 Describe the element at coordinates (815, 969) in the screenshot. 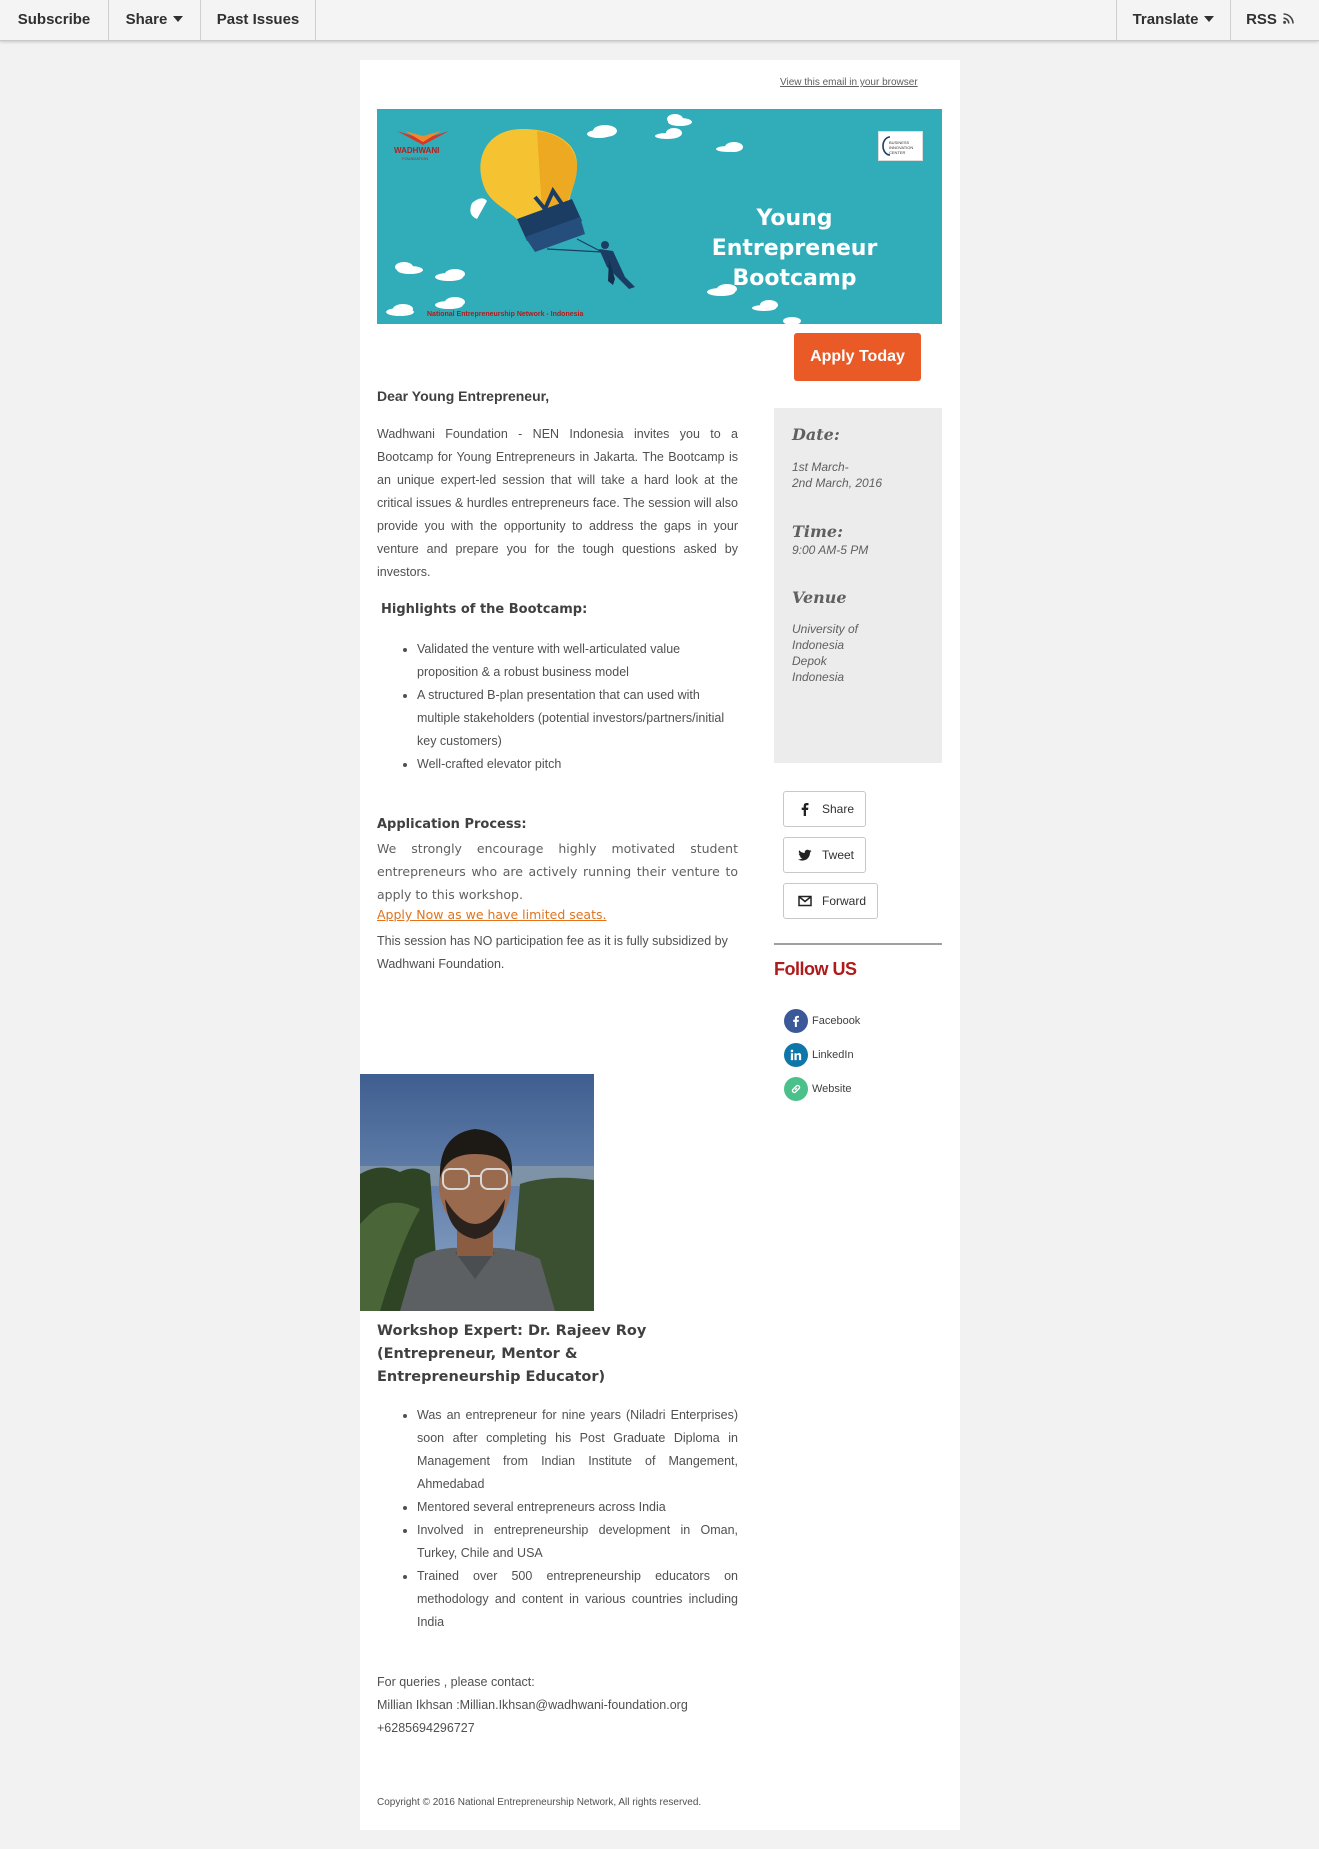

I see `follow-us-heading: Follow US` at that location.